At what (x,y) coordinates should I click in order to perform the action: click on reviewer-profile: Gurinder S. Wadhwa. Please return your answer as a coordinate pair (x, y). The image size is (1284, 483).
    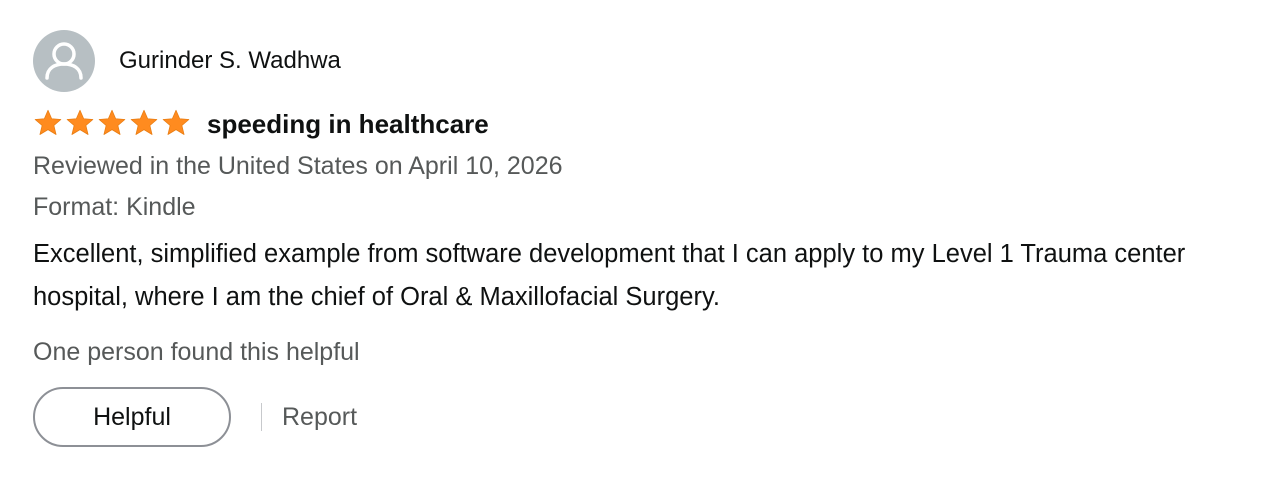
    Looking at the image, I should click on (648, 61).